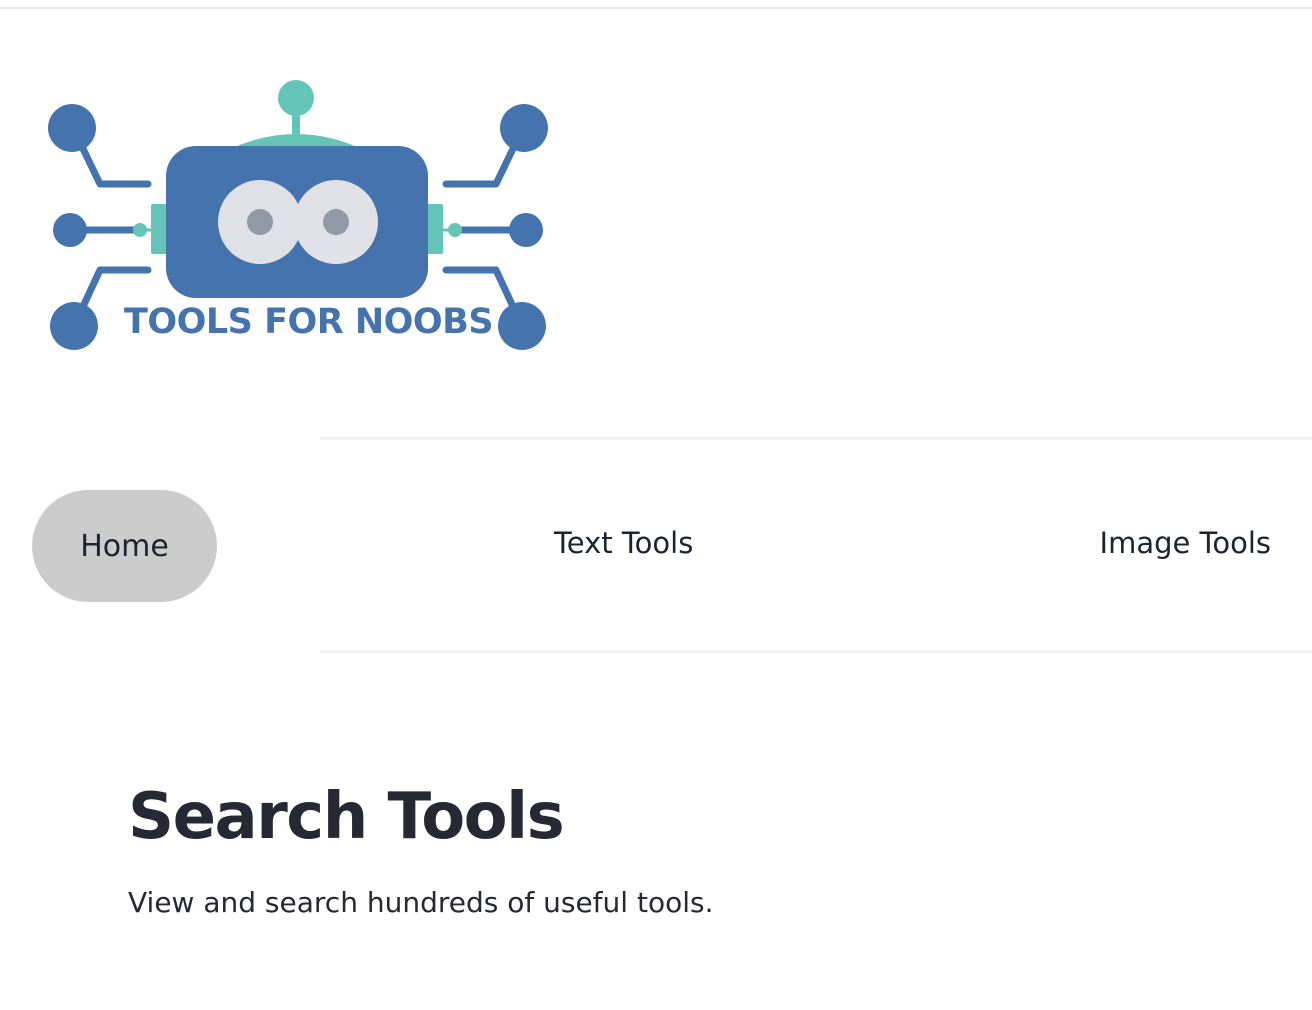 This screenshot has height=1010, width=1312. What do you see at coordinates (124, 546) in the screenshot?
I see `nav-item-home: Home` at bounding box center [124, 546].